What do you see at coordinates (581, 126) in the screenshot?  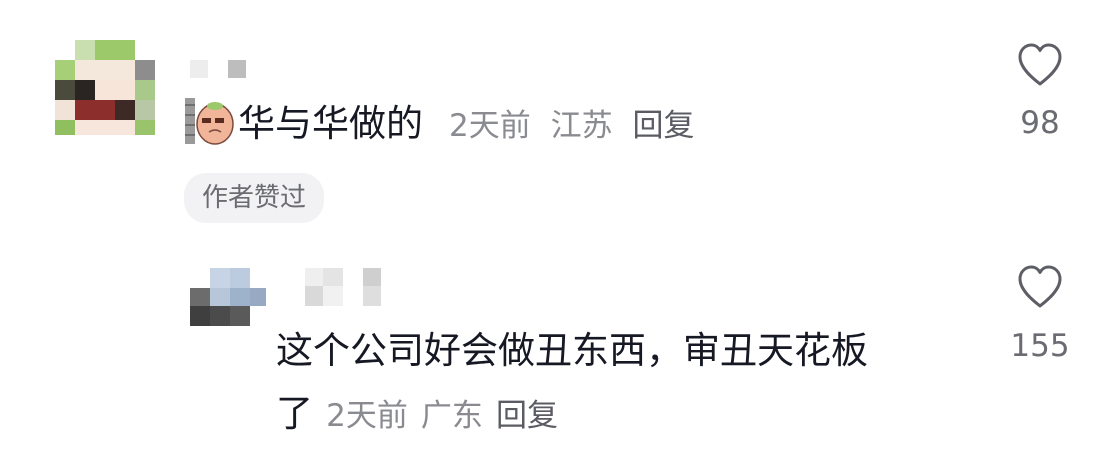 I see `comment-location: 江苏` at bounding box center [581, 126].